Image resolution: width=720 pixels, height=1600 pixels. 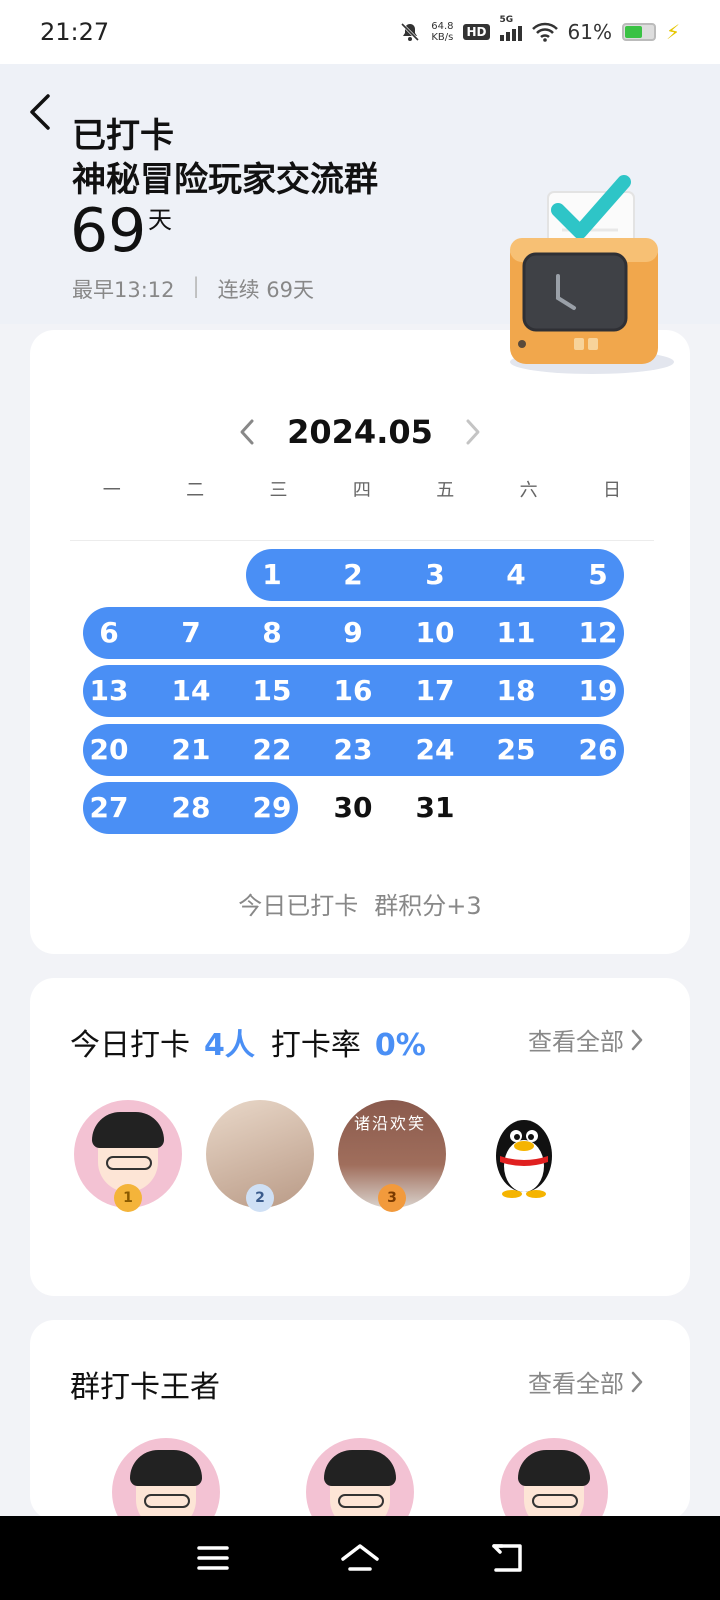 I want to click on avatar-watermark: 诸沿欢笑, so click(x=390, y=1123).